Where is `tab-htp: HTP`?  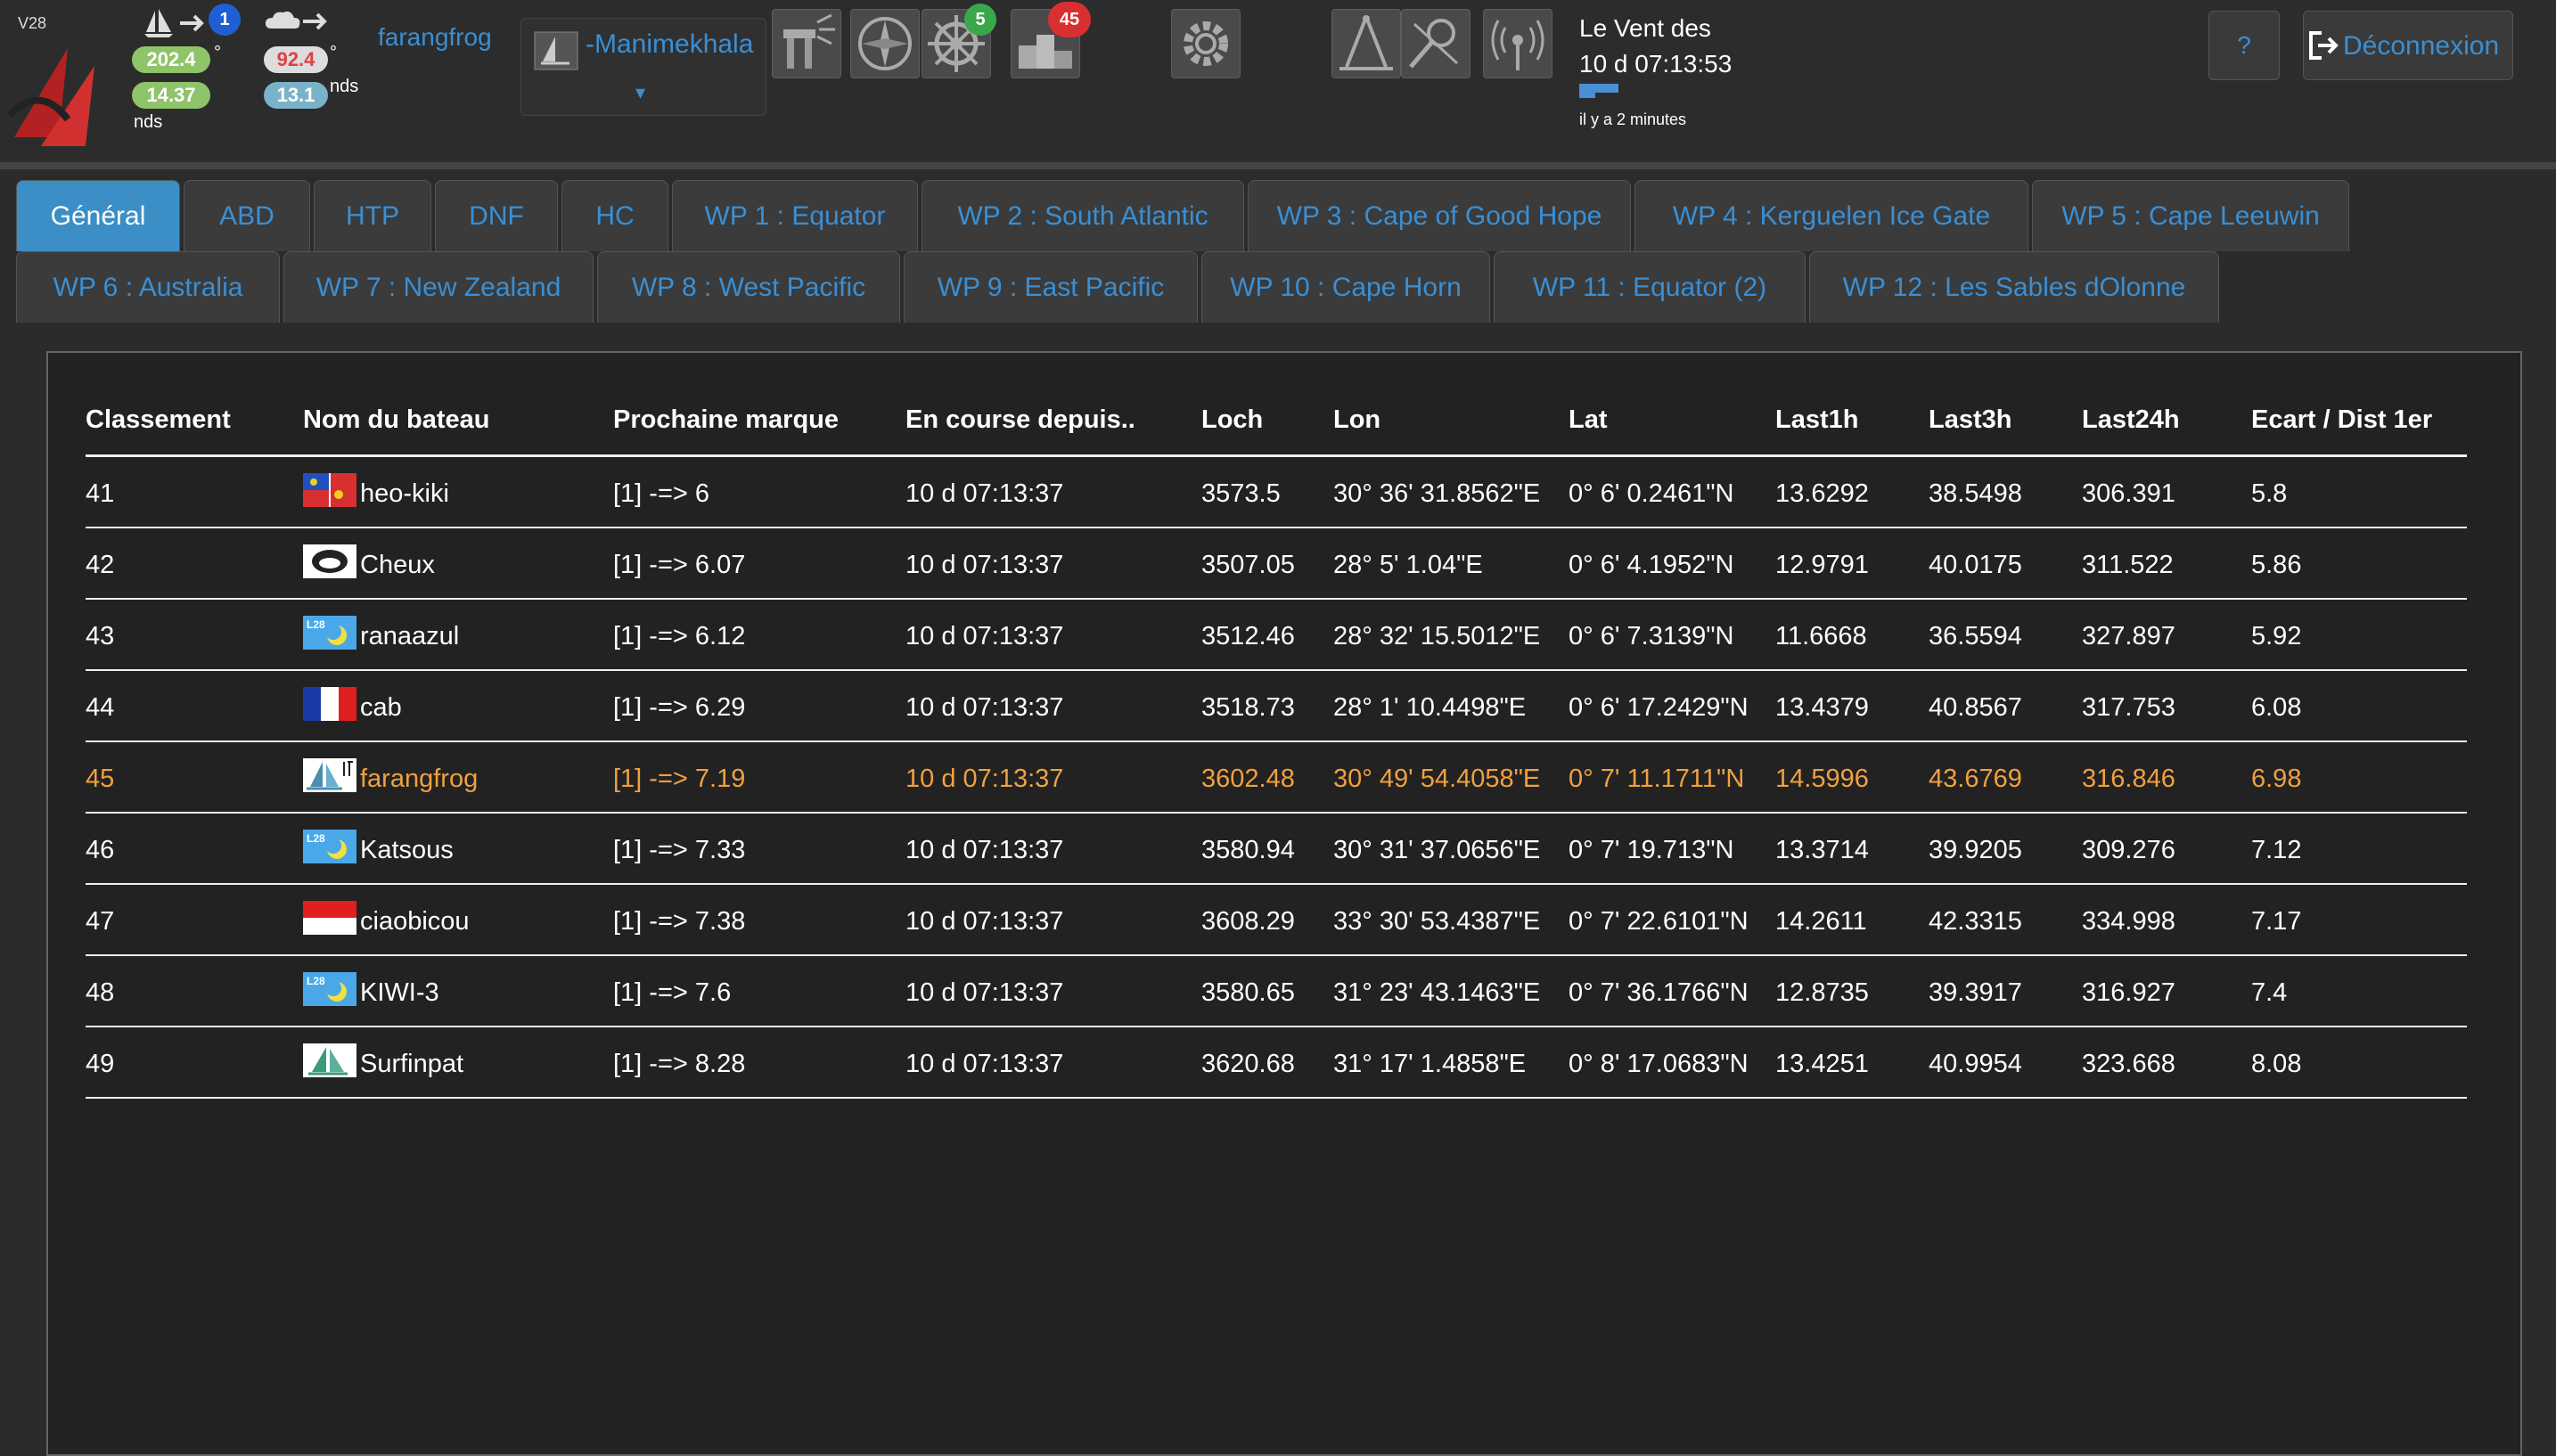 tab-htp: HTP is located at coordinates (373, 215).